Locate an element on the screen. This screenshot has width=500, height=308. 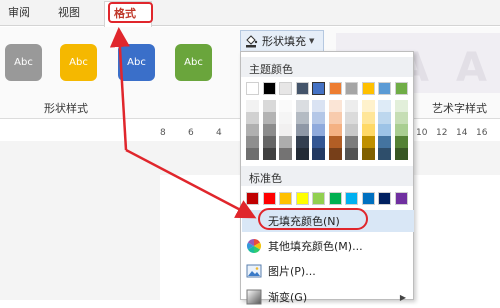
ruler-tick: 8 is located at coordinates (163, 133).